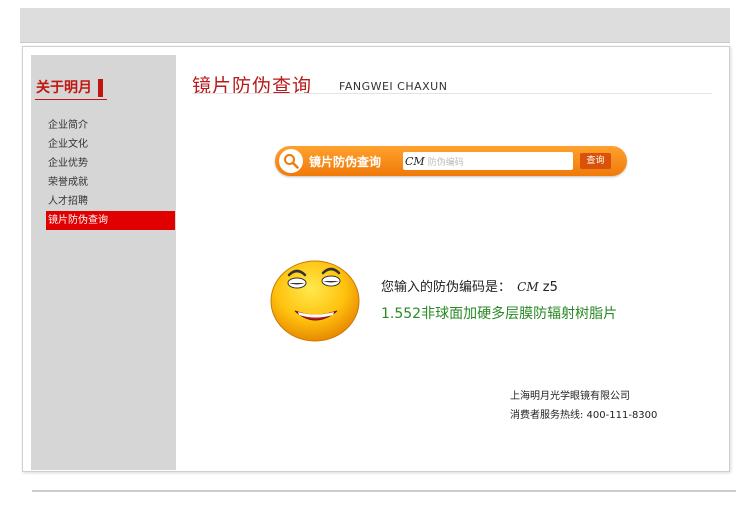 The image size is (750, 507). I want to click on page-subtitle: FANGWEI CHAXUN, so click(393, 86).